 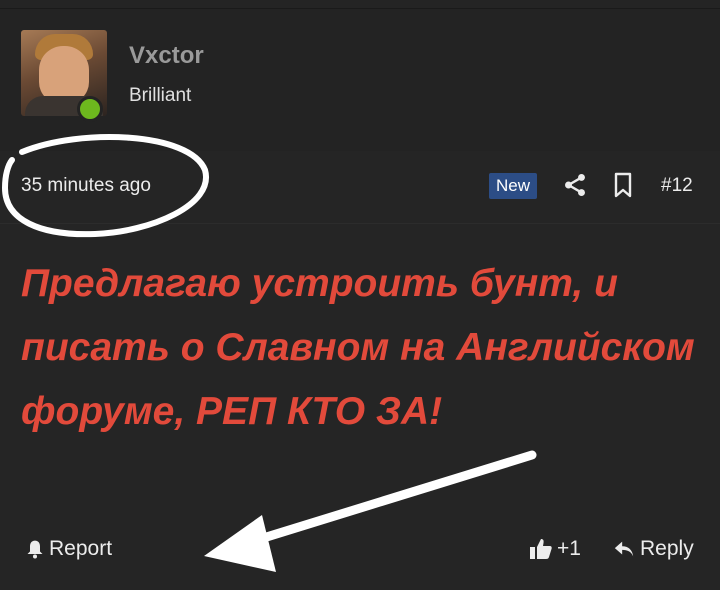 What do you see at coordinates (624, 549) in the screenshot?
I see `reply-arrow-icon` at bounding box center [624, 549].